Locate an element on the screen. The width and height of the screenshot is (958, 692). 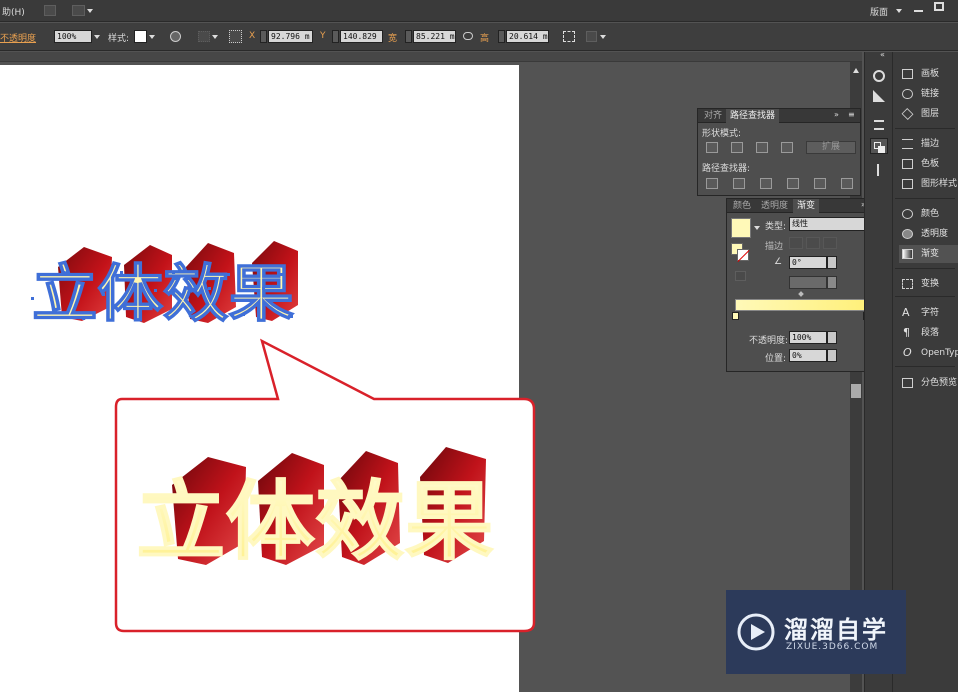
panel-item-opentype: O OpenTyp is located at coordinates (928, 353).